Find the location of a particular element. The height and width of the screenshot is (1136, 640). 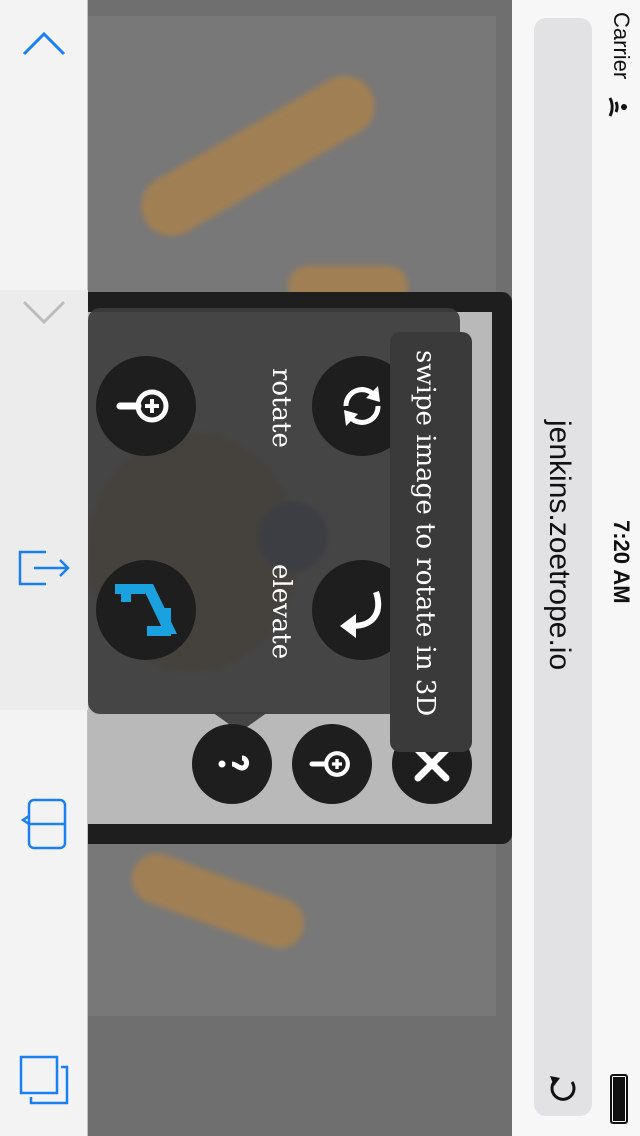

zoom-button is located at coordinates (332, 764).